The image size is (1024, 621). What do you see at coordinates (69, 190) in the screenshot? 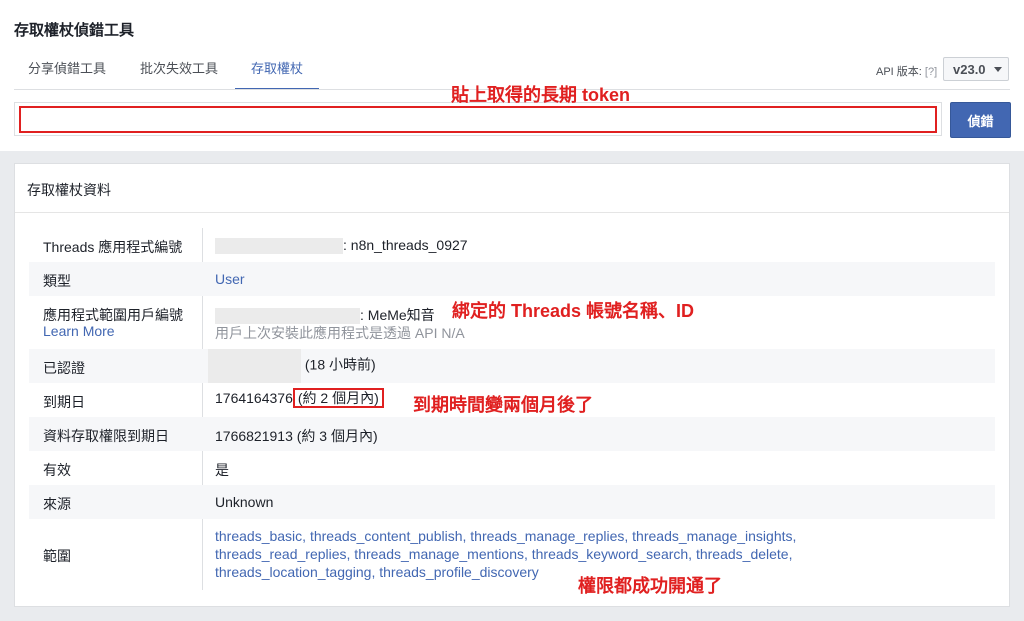
I see `card-title: 存取權杖資料` at bounding box center [69, 190].